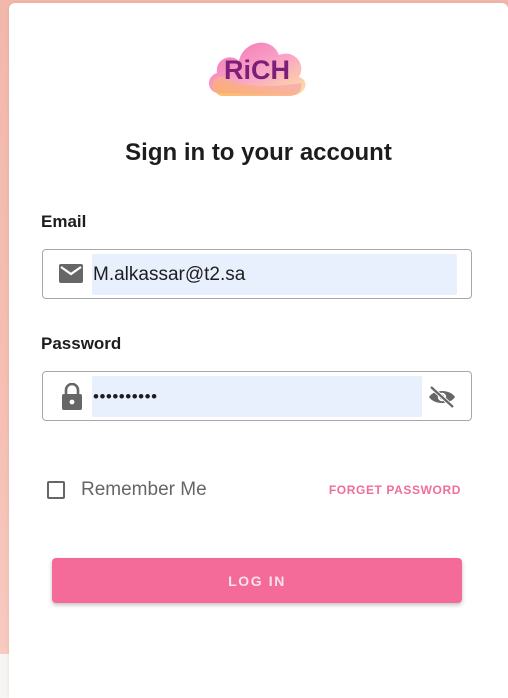 This screenshot has width=508, height=698. What do you see at coordinates (56, 490) in the screenshot?
I see `remember-checkbox` at bounding box center [56, 490].